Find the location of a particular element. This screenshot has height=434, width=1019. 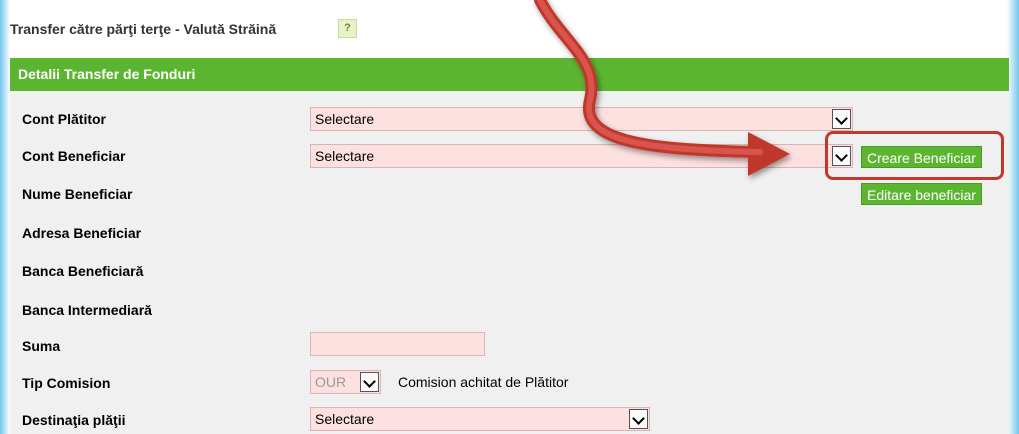

label-destinatia-platii: Destinaţia plăţii is located at coordinates (74, 420).